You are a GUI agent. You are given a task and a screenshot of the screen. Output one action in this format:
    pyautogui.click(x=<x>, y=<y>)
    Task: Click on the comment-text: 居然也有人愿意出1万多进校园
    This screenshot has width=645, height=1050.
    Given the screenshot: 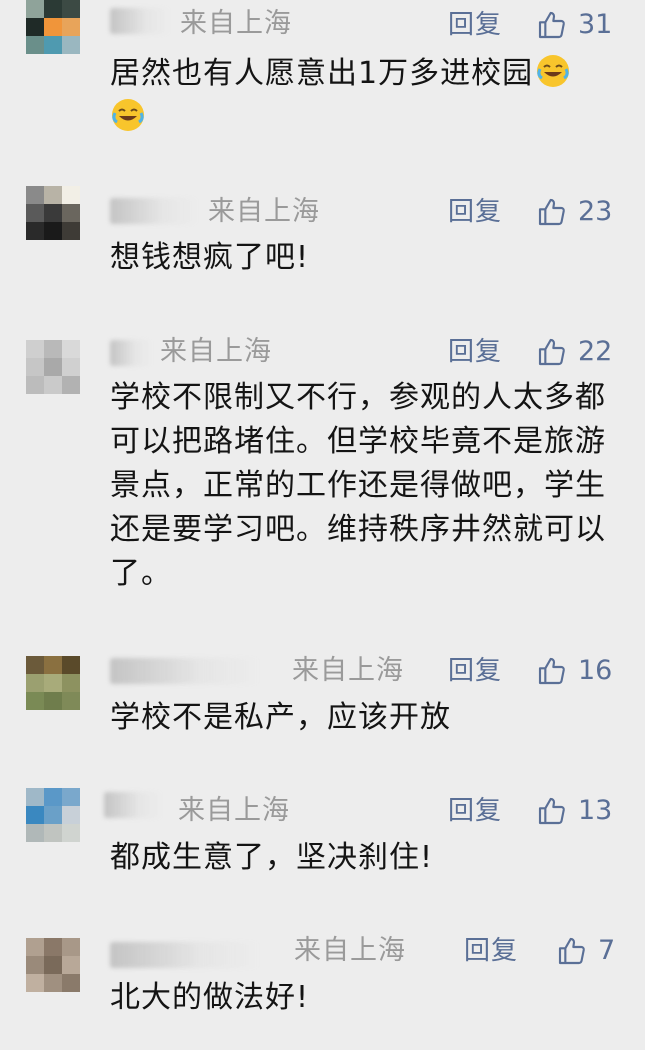 What is the action you would take?
    pyautogui.click(x=370, y=96)
    